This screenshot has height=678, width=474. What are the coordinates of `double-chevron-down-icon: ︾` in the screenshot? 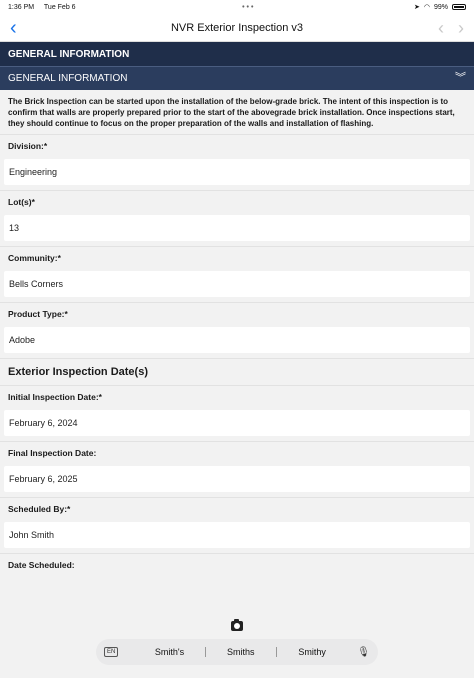 It's located at (460, 78).